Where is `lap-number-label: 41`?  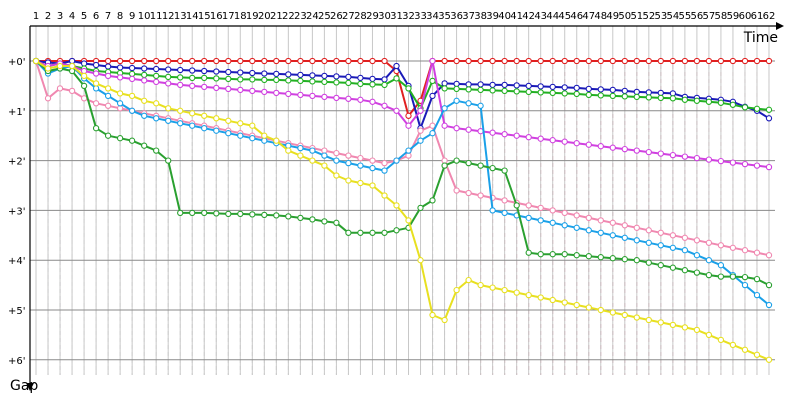
lap-number-label: 41 is located at coordinates (516, 16).